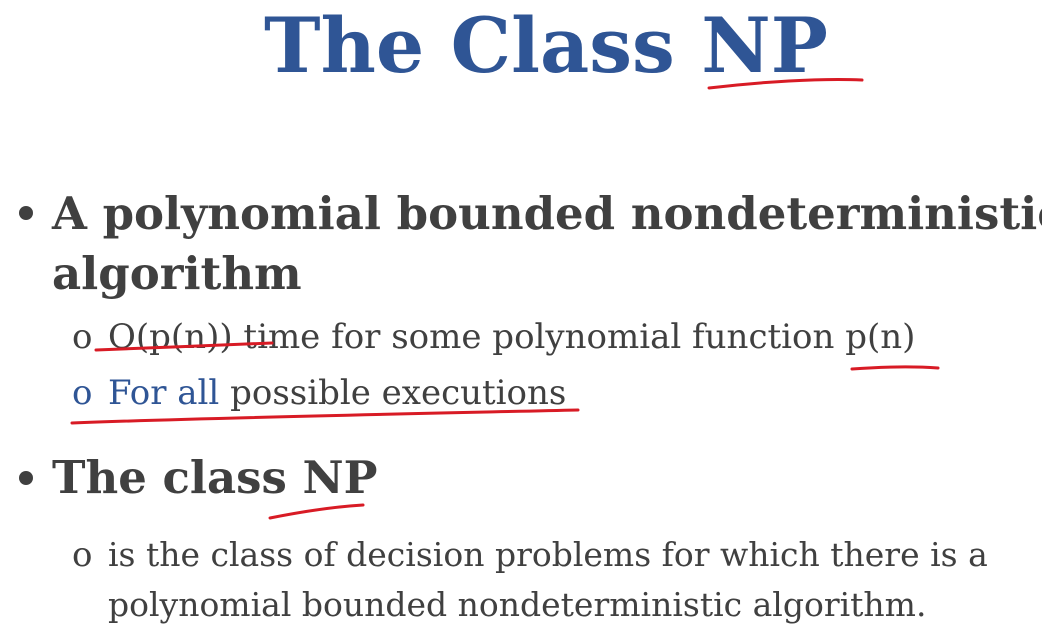  Describe the element at coordinates (895, 368) in the screenshot. I see `underline-pn` at that location.